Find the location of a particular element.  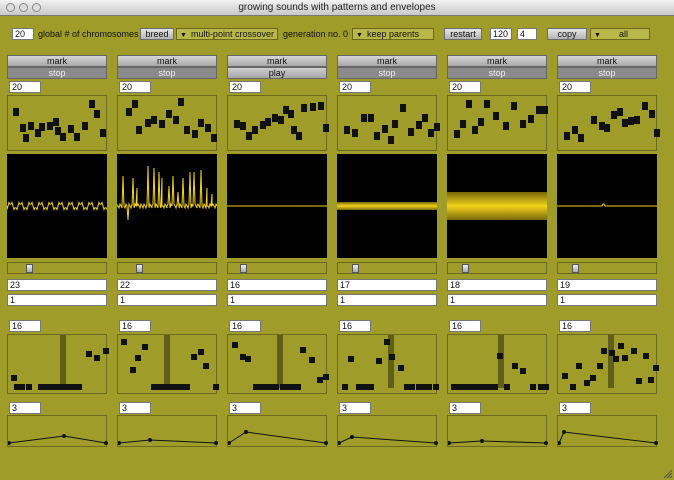

value-a-input: 120 is located at coordinates (501, 34).